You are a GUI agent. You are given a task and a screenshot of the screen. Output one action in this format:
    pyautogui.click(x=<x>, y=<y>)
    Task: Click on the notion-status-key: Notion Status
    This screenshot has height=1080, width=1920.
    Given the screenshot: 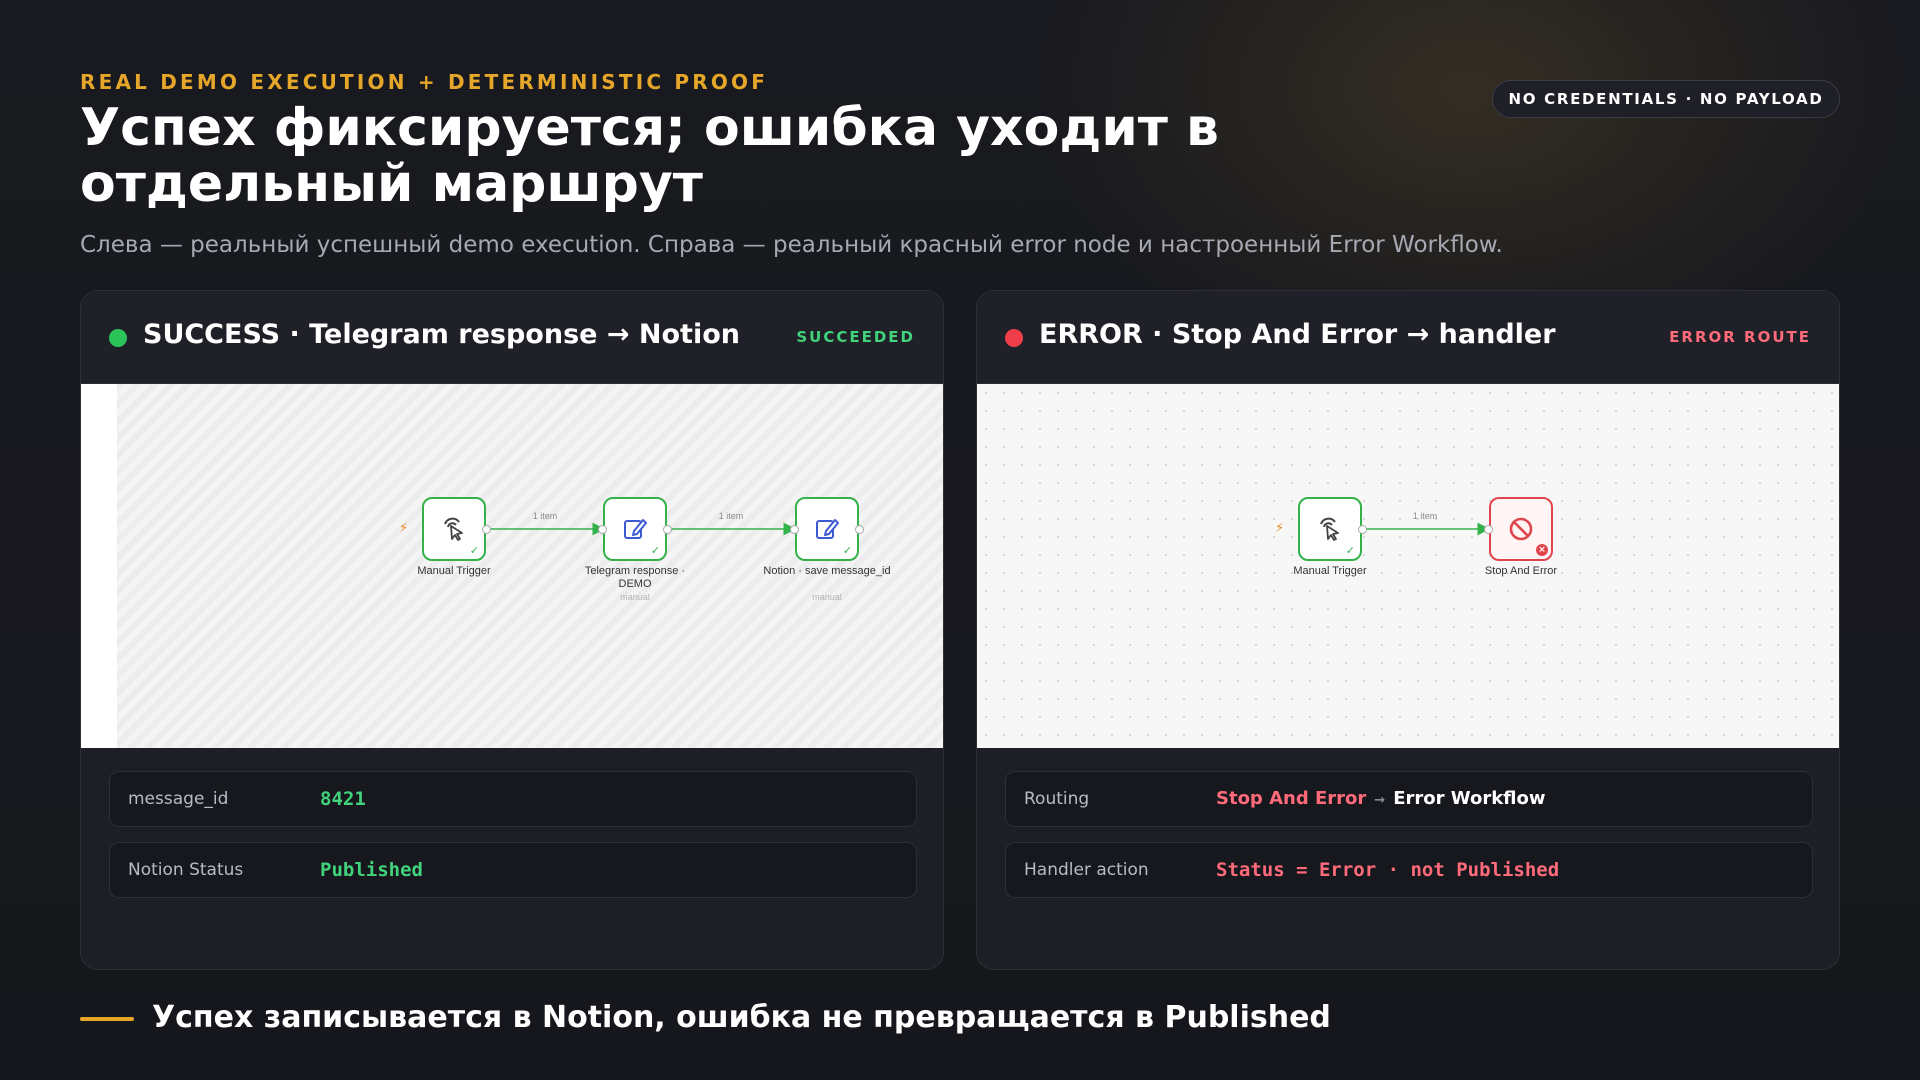 What is the action you would take?
    pyautogui.click(x=186, y=870)
    